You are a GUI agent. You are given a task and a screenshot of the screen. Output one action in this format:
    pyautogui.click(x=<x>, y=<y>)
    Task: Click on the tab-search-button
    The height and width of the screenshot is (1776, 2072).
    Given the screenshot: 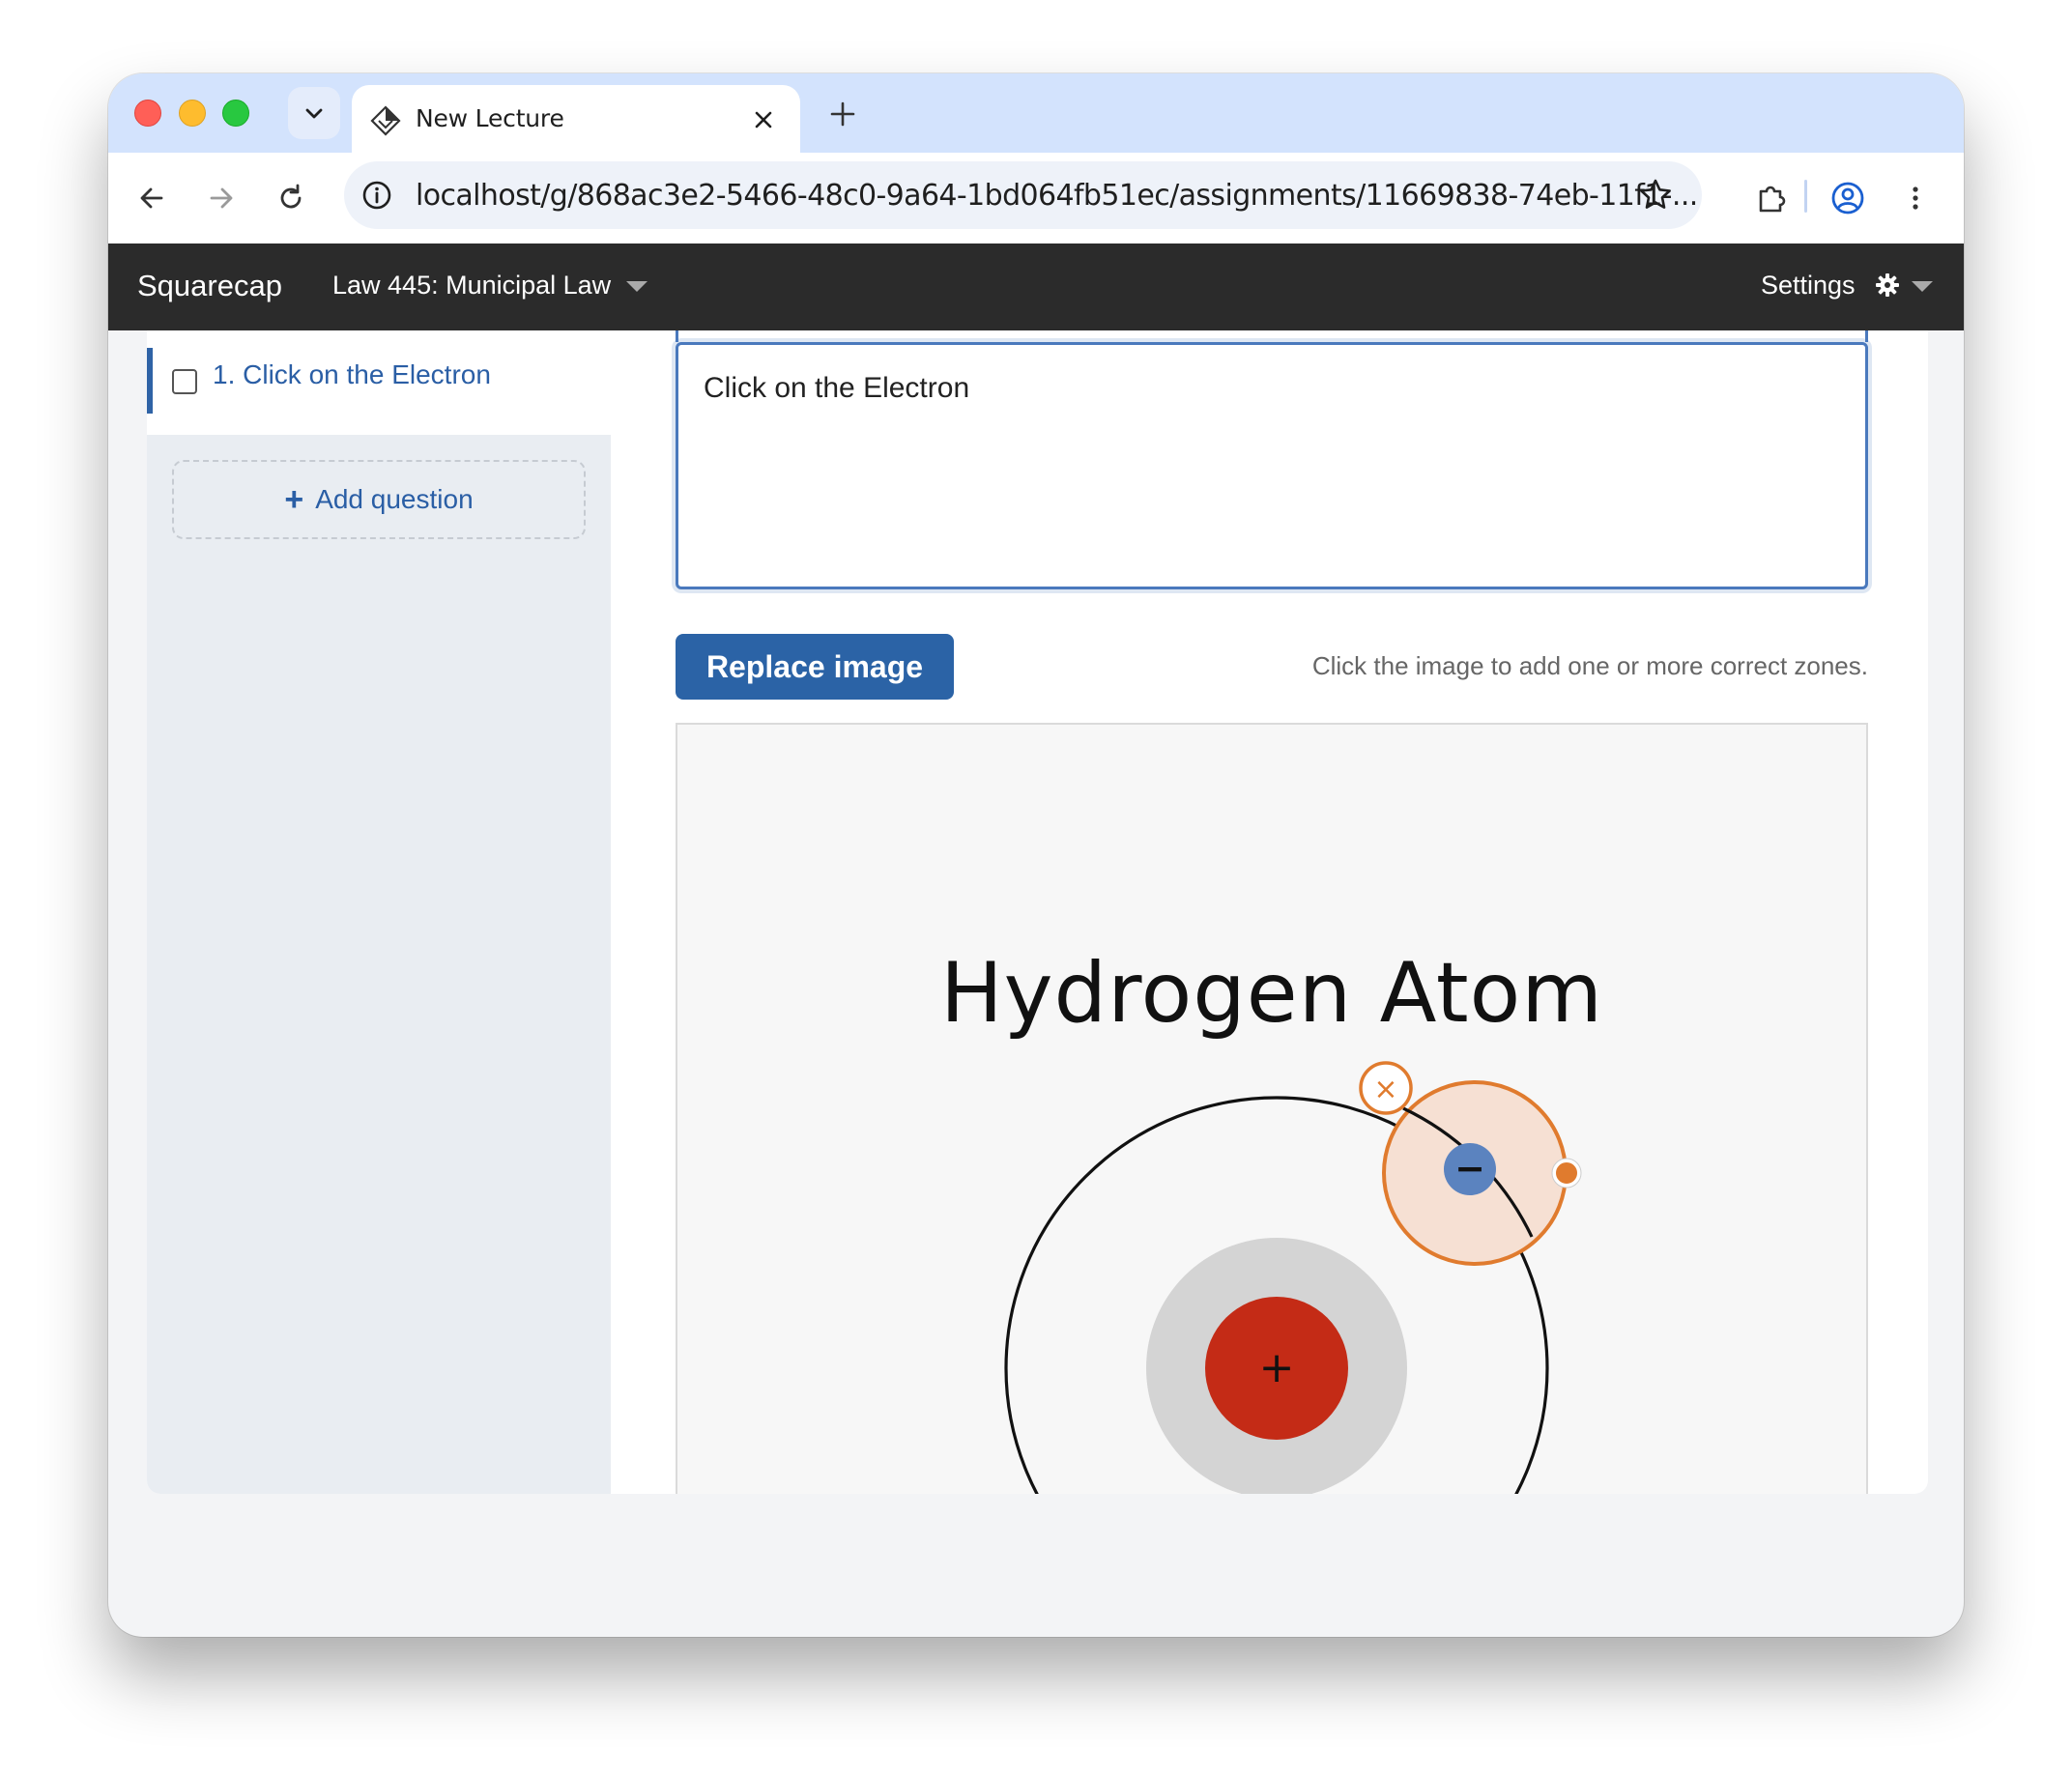 What is the action you would take?
    pyautogui.click(x=314, y=113)
    